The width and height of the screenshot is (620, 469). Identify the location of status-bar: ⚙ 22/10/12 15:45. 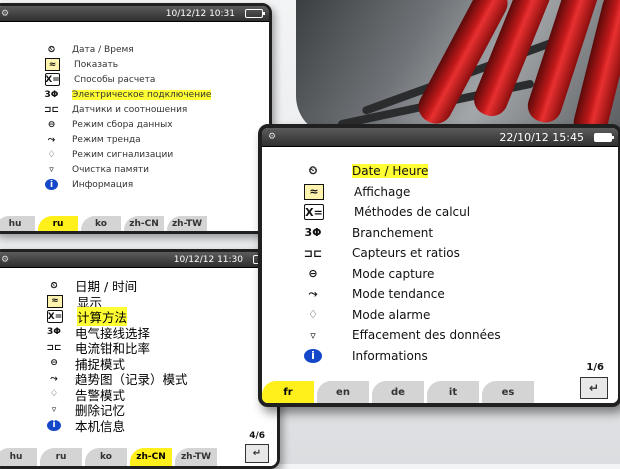
(440, 137).